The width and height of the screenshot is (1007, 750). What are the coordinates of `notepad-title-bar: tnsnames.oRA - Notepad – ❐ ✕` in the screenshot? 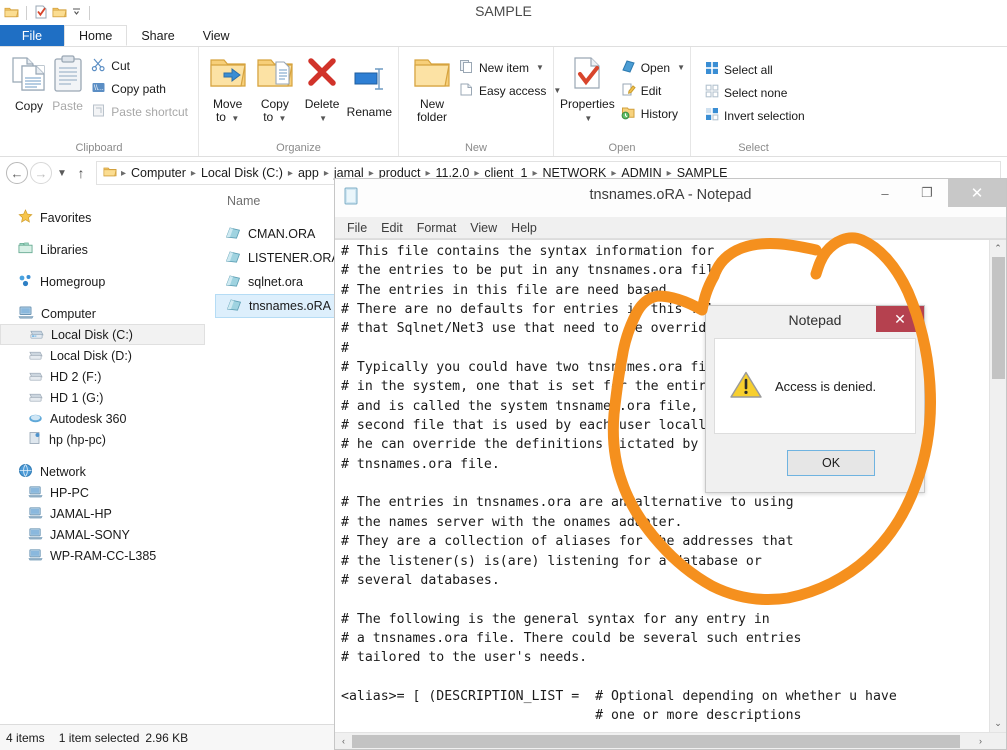 It's located at (670, 198).